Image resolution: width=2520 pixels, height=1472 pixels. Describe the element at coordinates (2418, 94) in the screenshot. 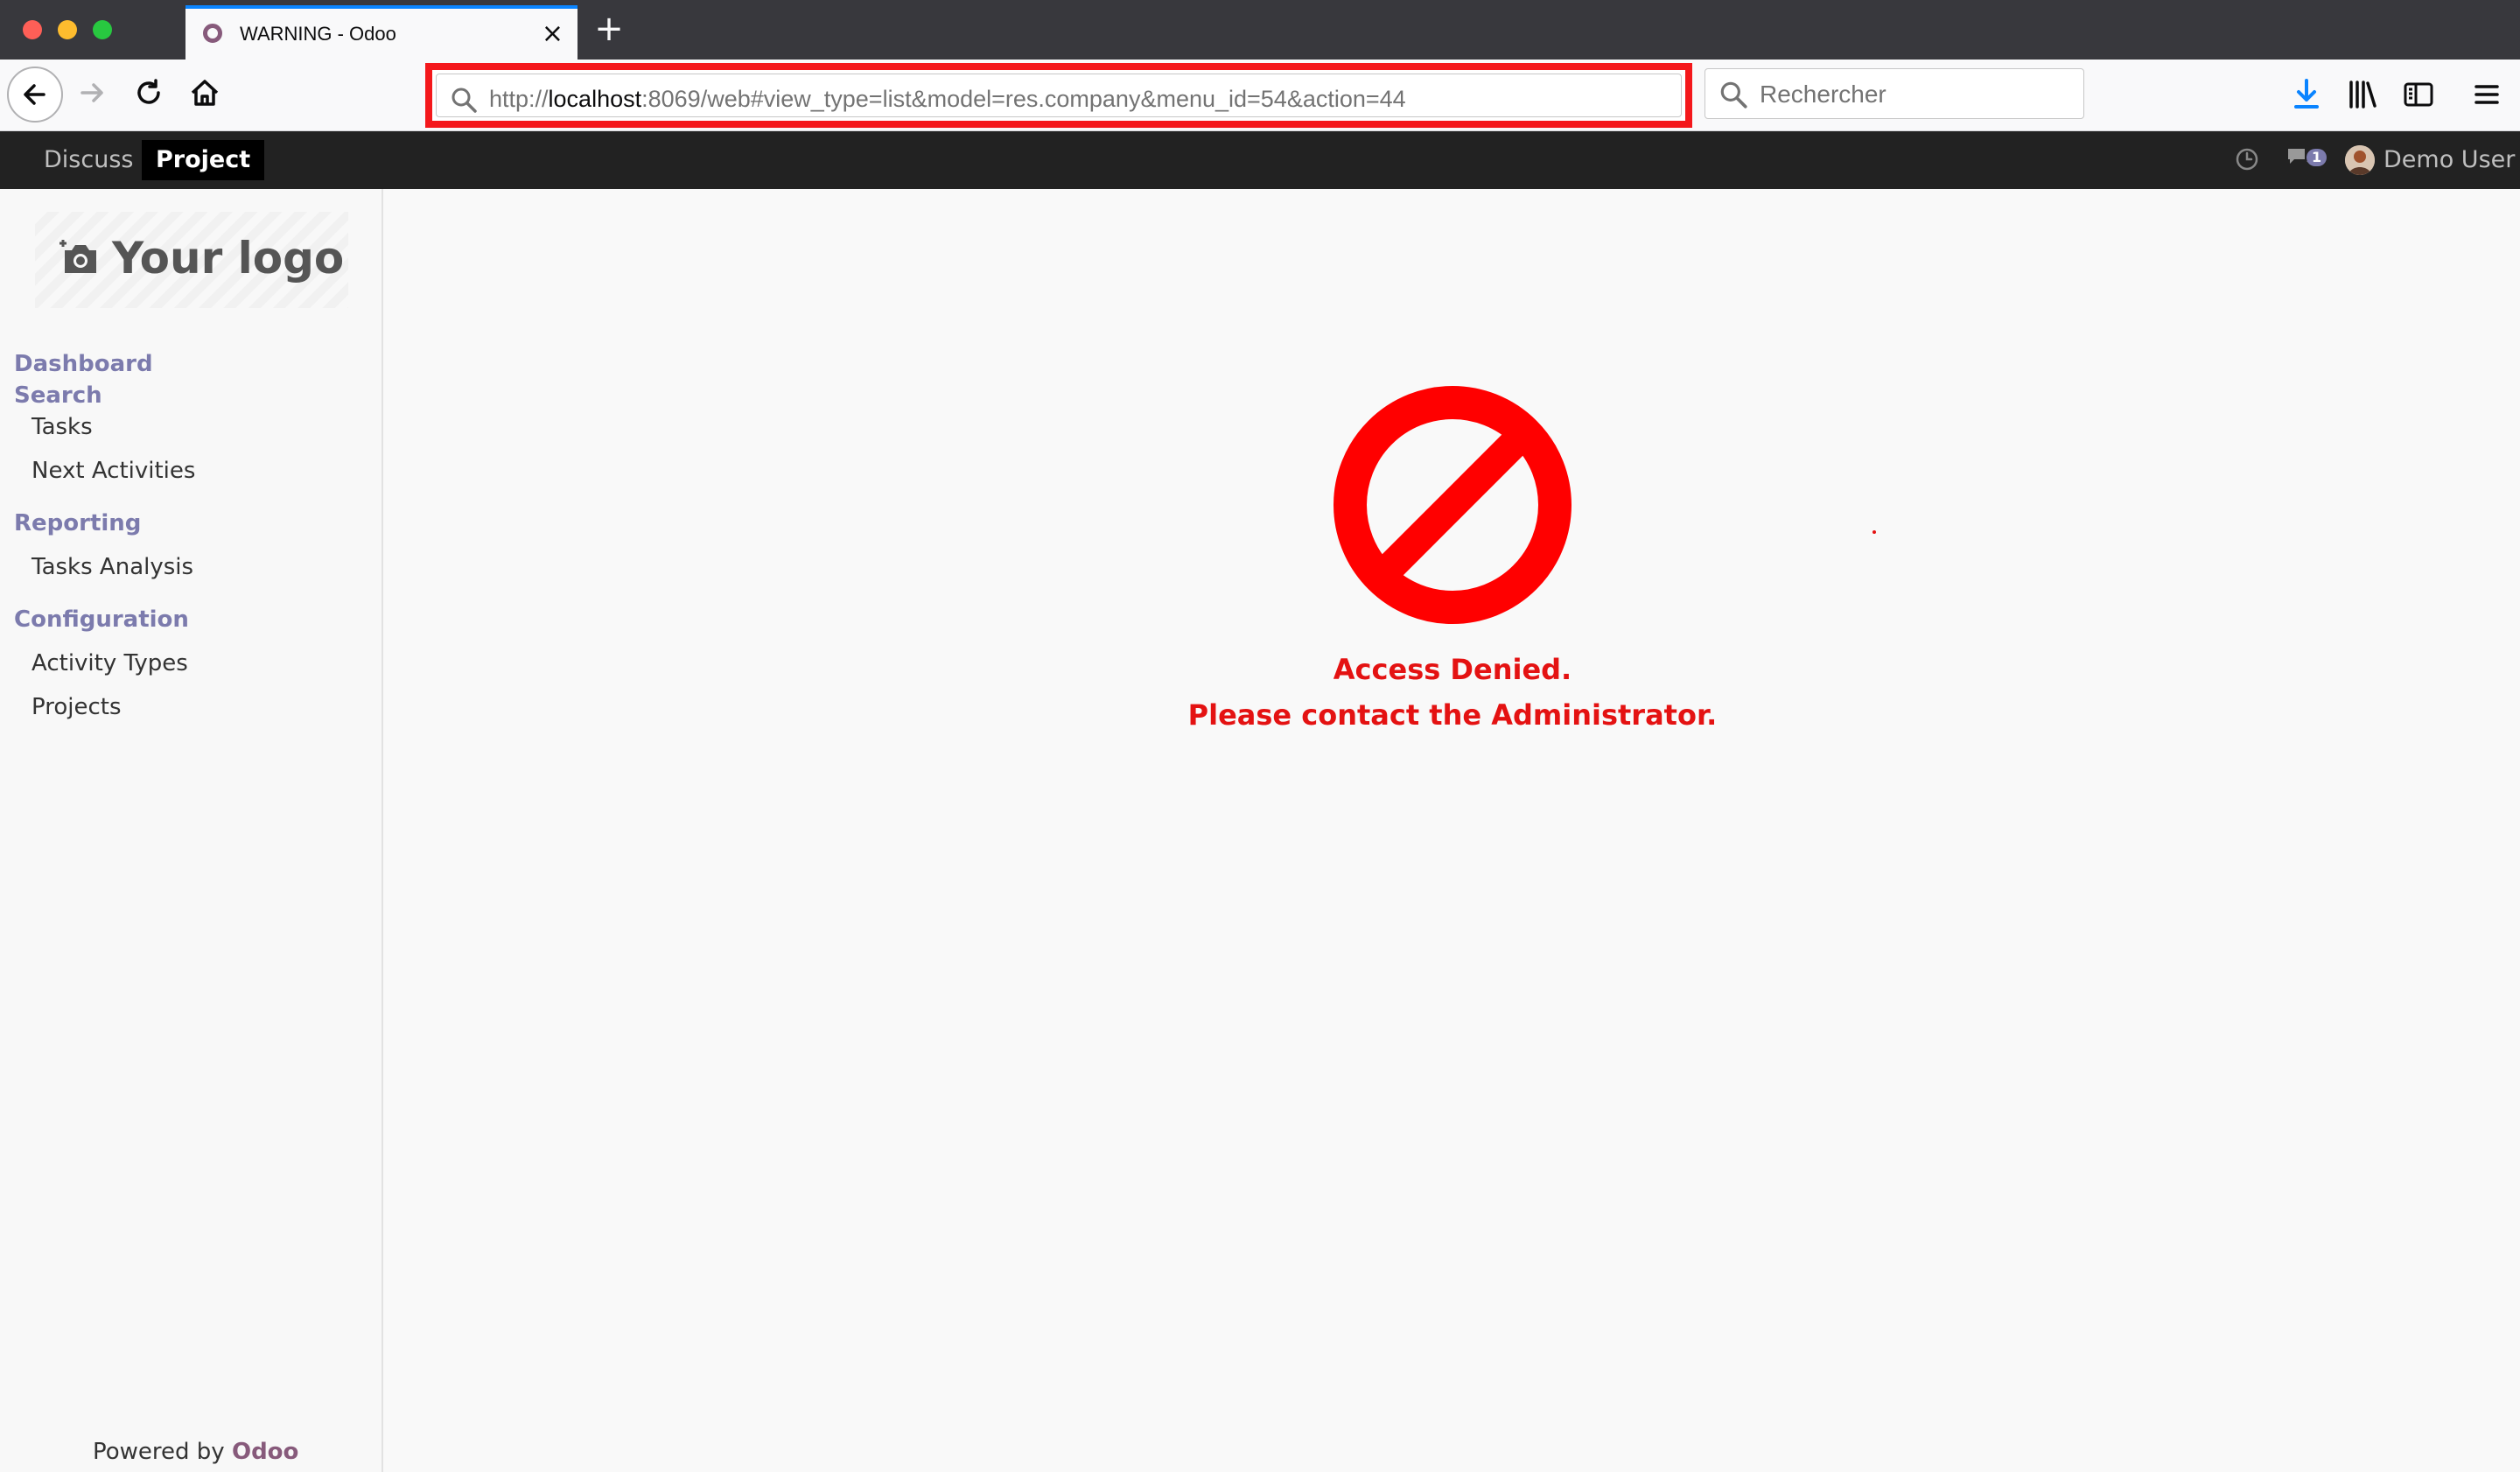

I see `sidebar-toggle-icon` at that location.